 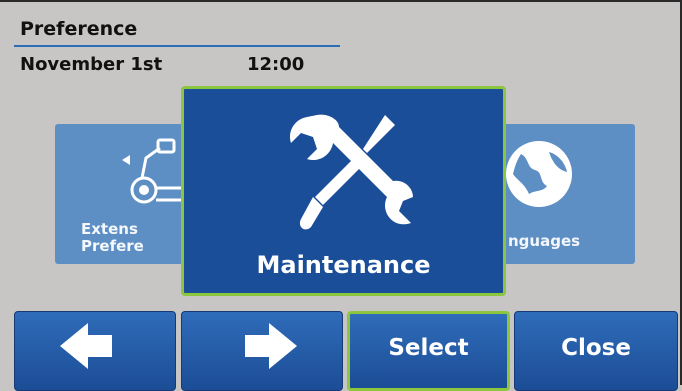 I want to click on extension-preference-label: Extens Prefere, so click(x=112, y=238).